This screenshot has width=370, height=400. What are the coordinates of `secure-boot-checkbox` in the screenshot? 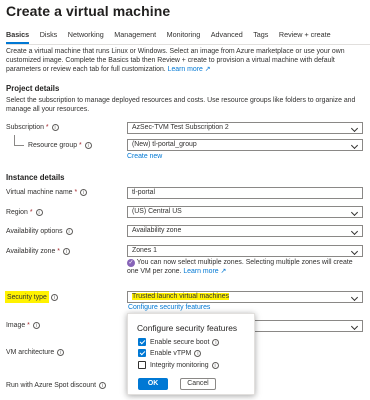 It's located at (142, 342).